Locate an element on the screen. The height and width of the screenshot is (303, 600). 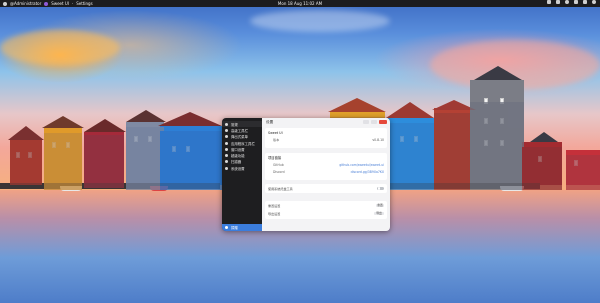
sidebar-item-label: 弹出式菜单 is located at coordinates (239, 137).